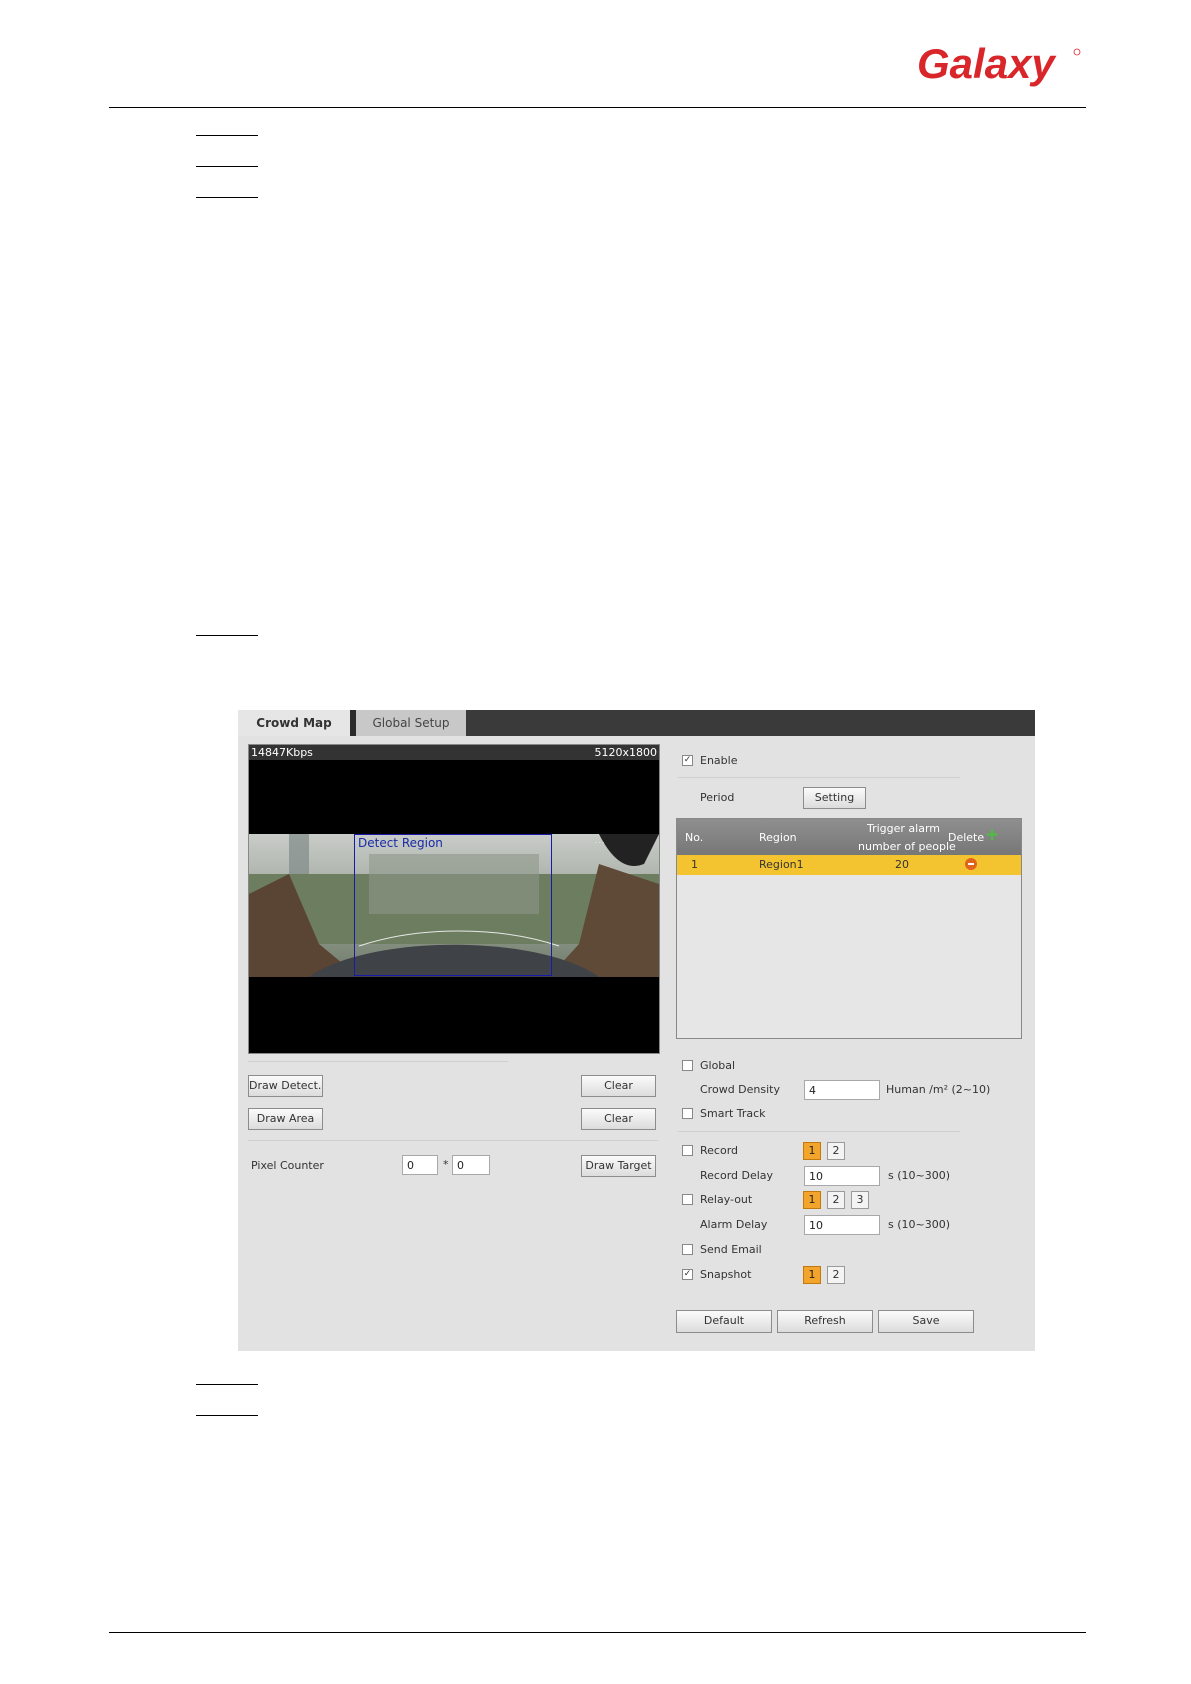 This screenshot has height=1684, width=1191. Describe the element at coordinates (694, 837) in the screenshot. I see `col-no: No.` at that location.